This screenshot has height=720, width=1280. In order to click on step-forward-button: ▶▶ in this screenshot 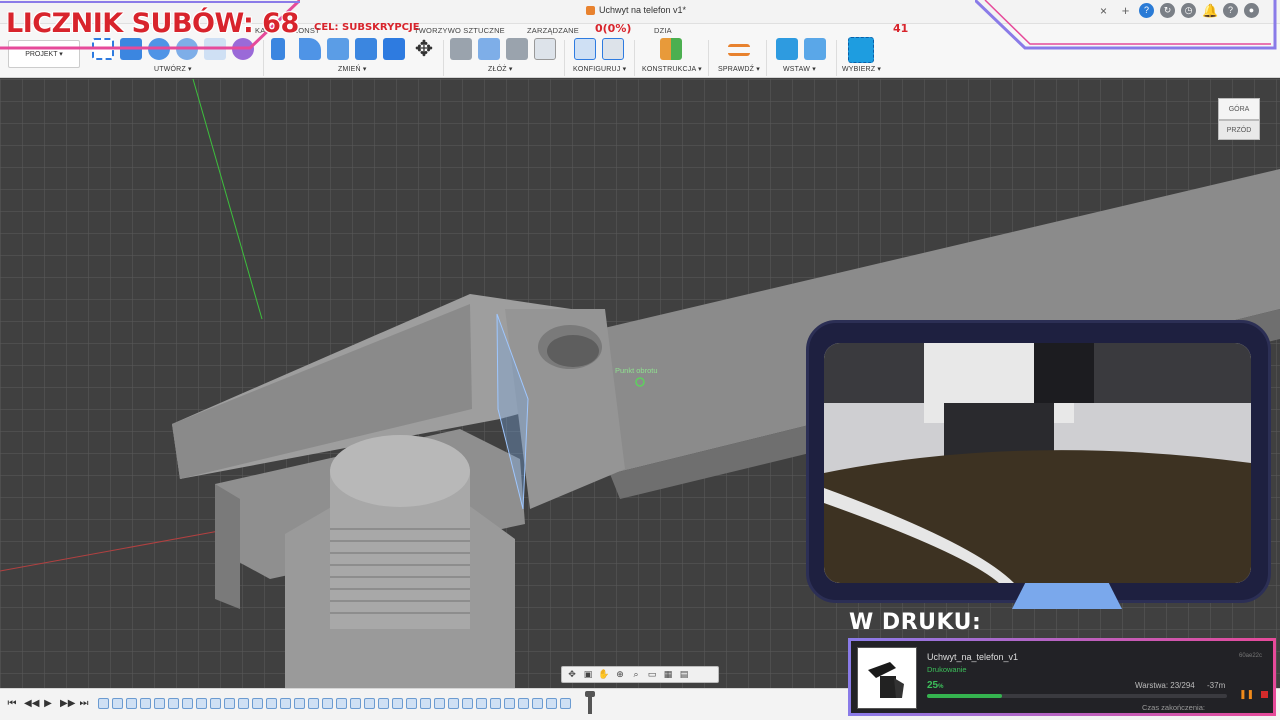, I will do `click(67, 703)`.